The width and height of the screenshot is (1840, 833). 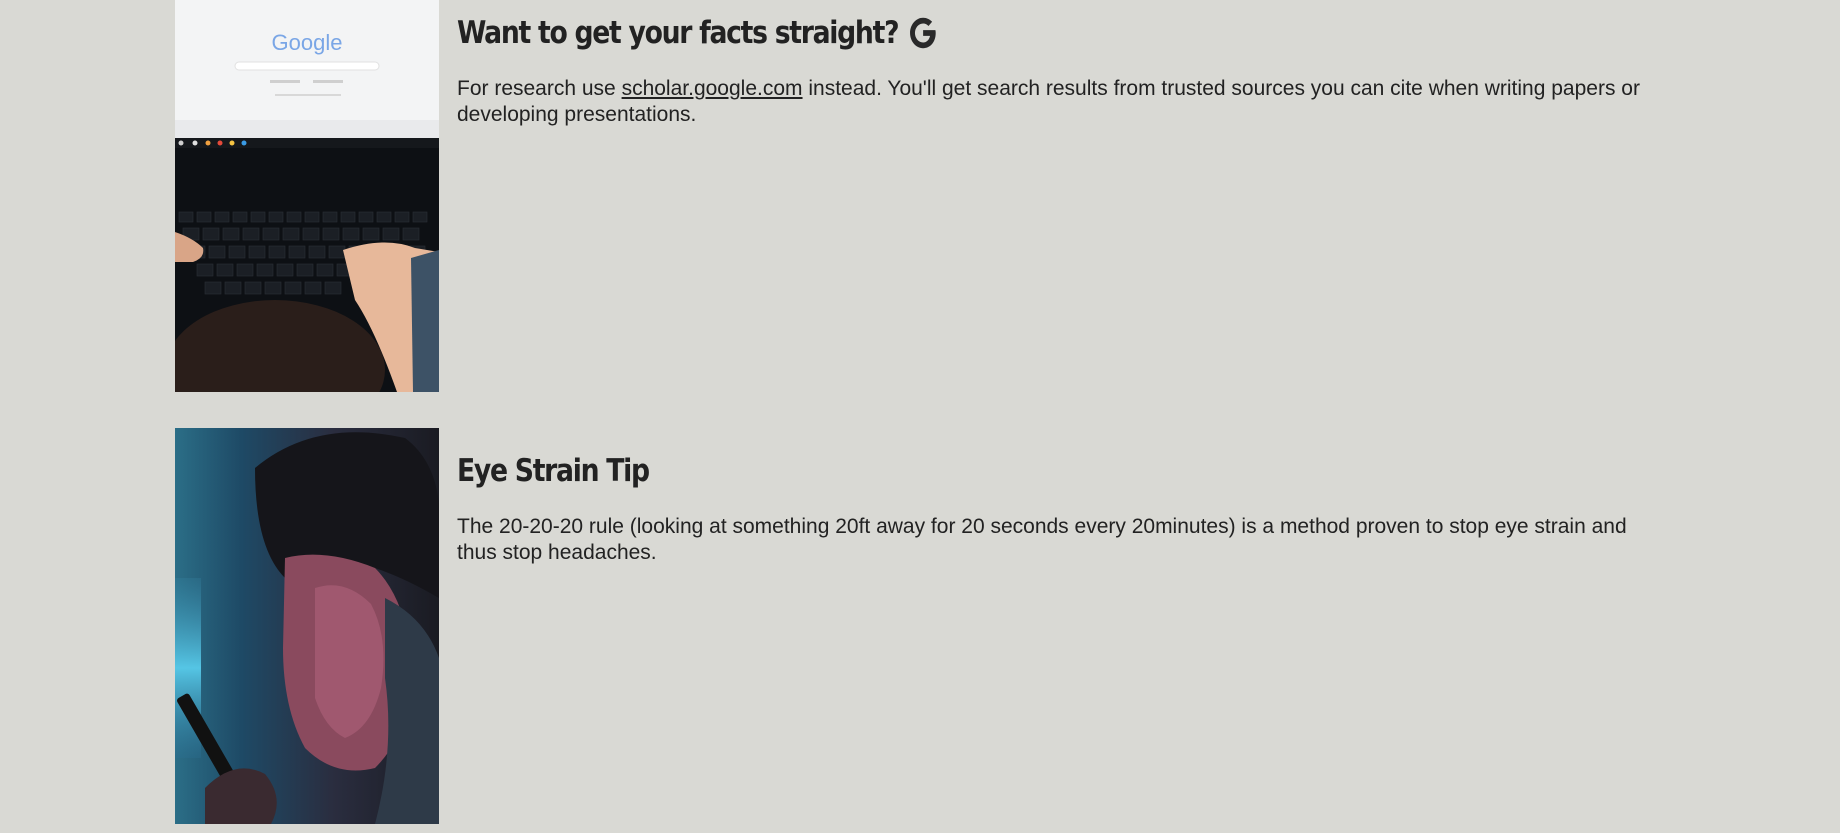 What do you see at coordinates (307, 196) in the screenshot?
I see `laptop-google-photo: Google` at bounding box center [307, 196].